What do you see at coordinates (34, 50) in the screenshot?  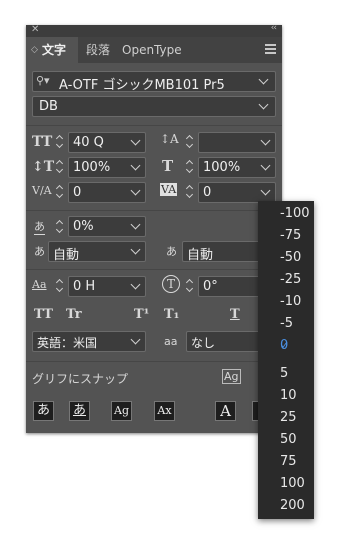 I see `reorder-icon: ◇` at bounding box center [34, 50].